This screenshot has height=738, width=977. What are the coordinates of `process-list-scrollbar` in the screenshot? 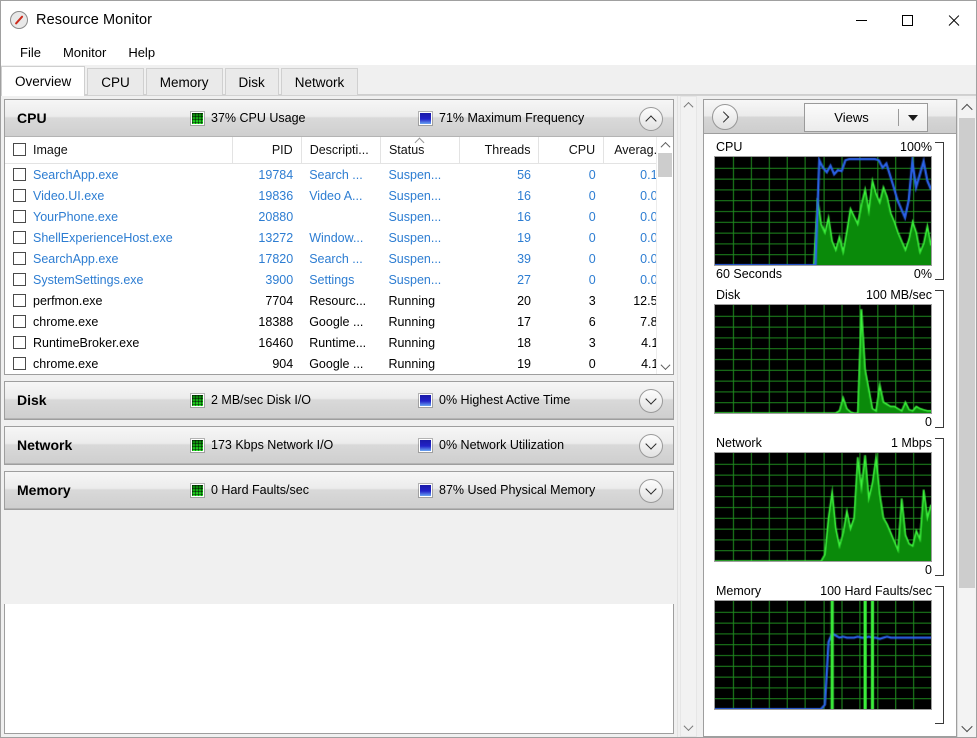 It's located at (664, 255).